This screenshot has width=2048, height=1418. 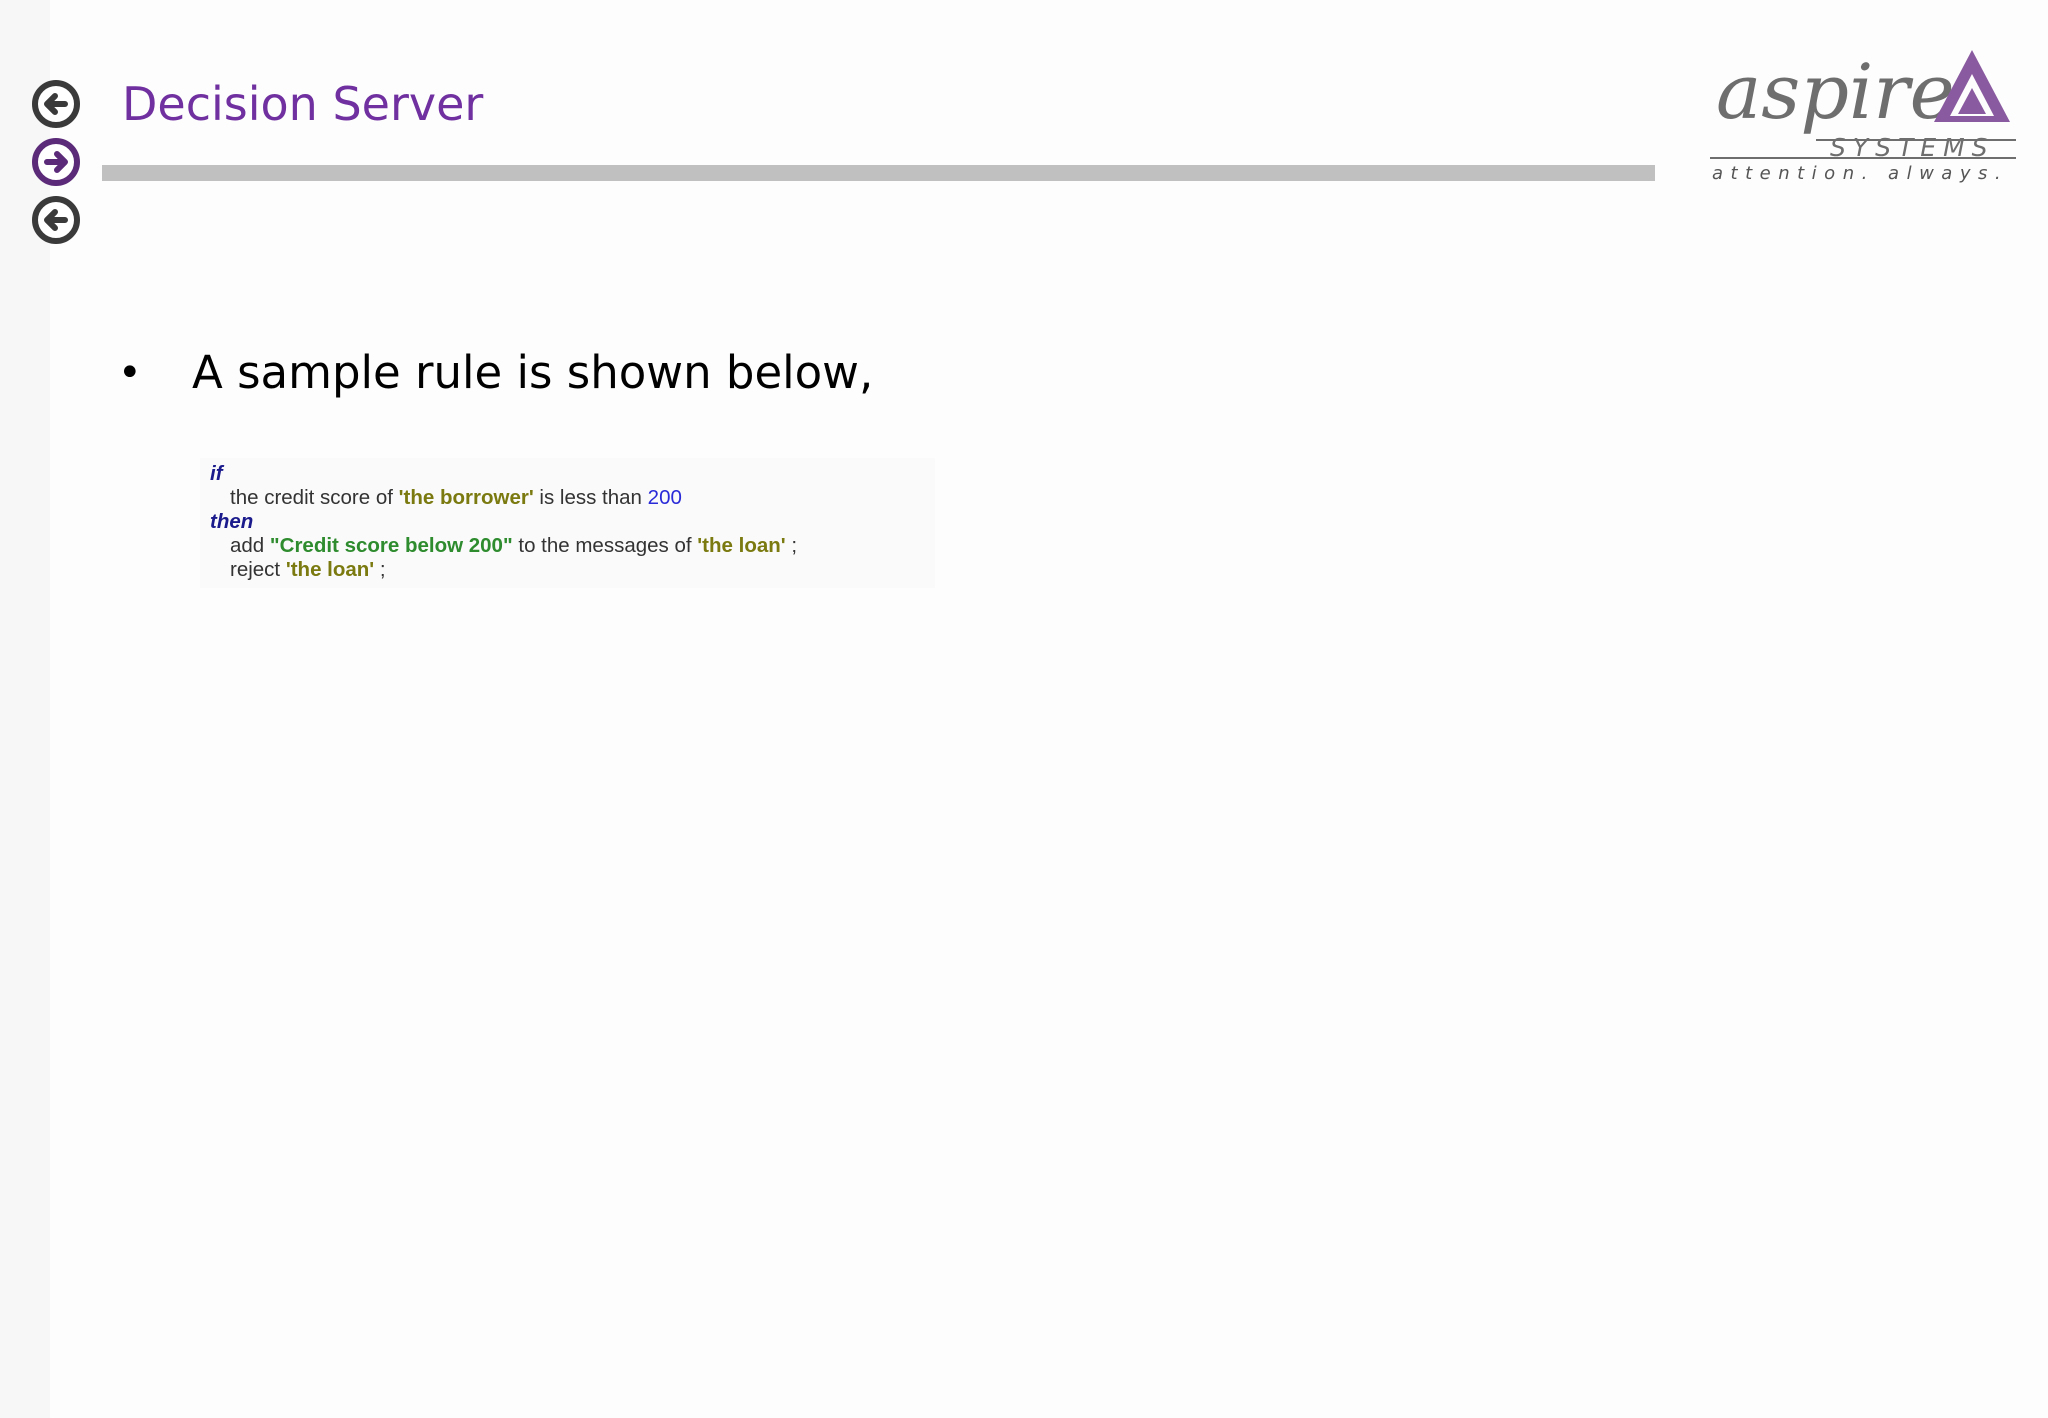 What do you see at coordinates (303, 104) in the screenshot?
I see `slide-title: Decision Server` at bounding box center [303, 104].